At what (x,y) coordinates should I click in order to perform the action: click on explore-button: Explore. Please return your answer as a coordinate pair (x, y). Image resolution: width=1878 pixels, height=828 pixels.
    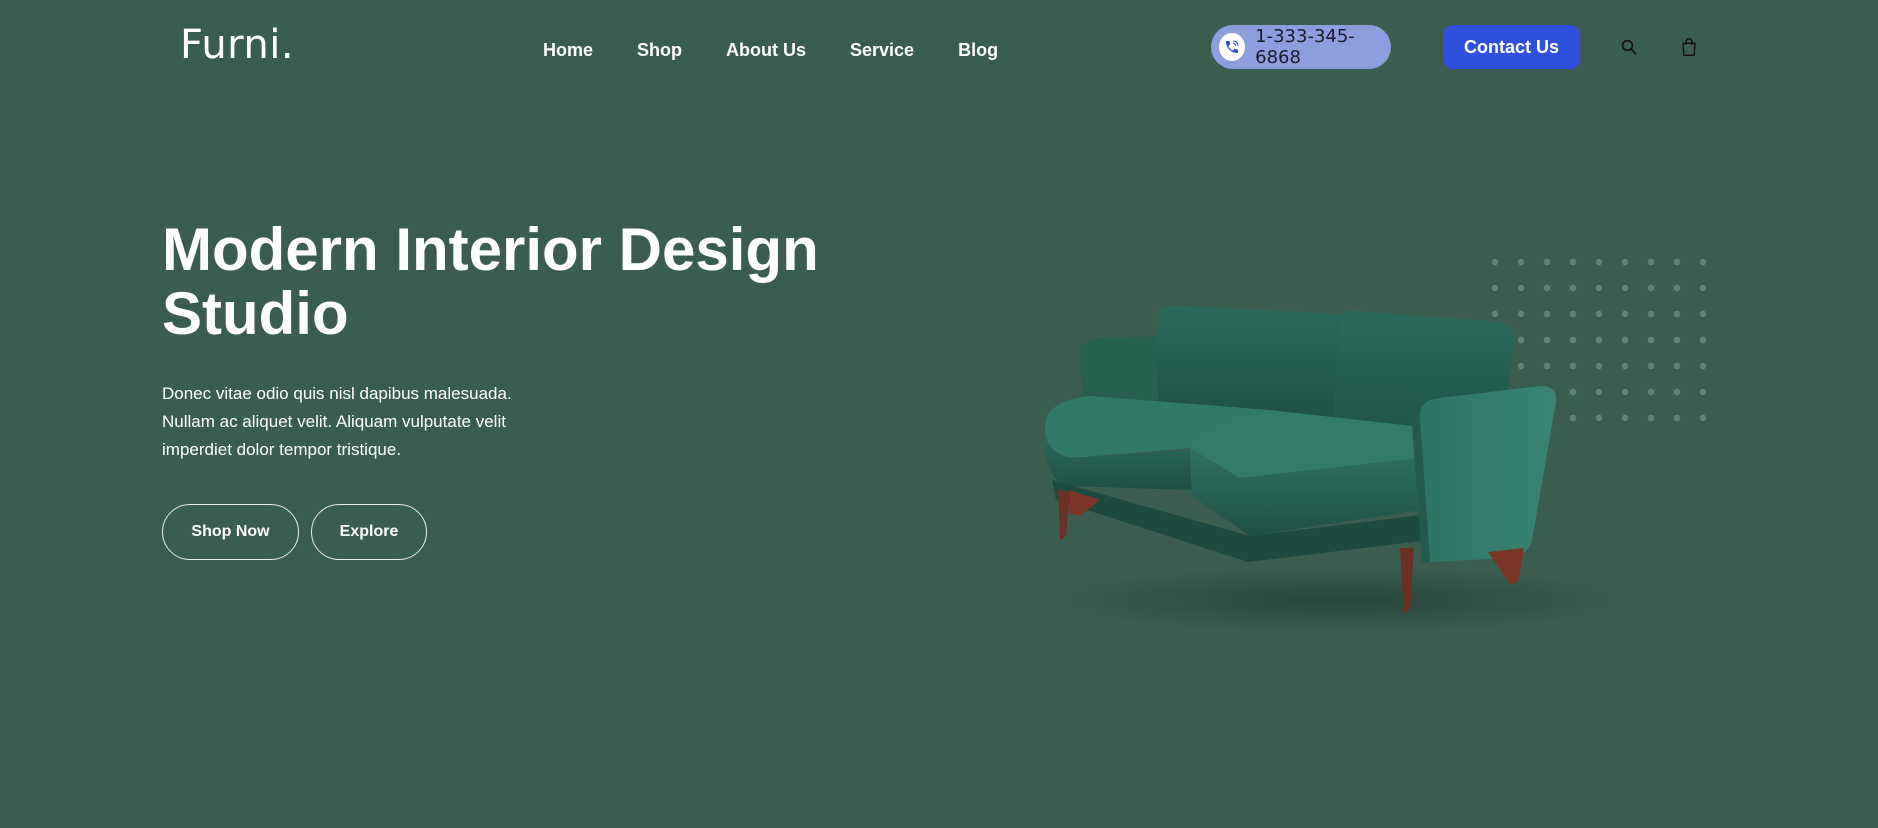
    Looking at the image, I should click on (369, 532).